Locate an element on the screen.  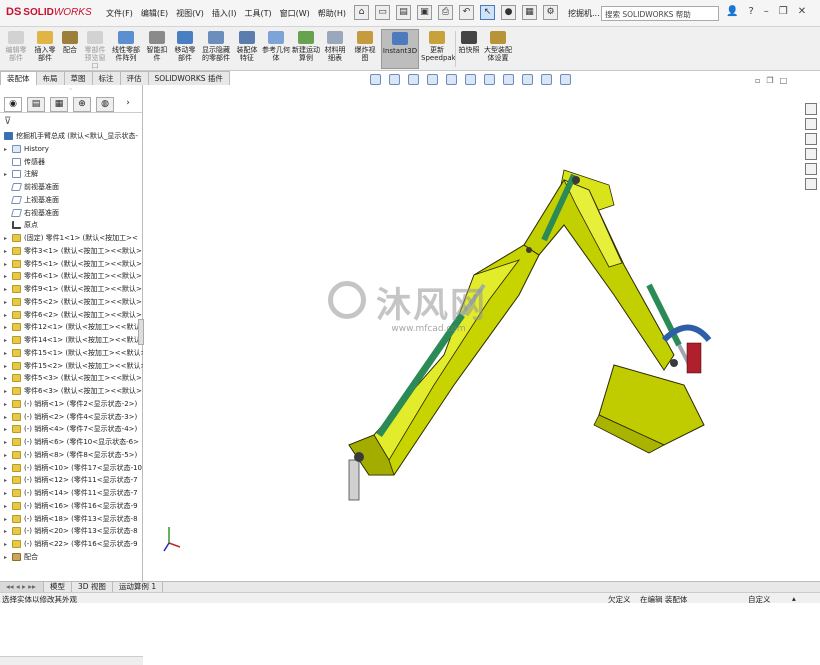
options-gear-icon: ⚙ is located at coordinates (550, 12).